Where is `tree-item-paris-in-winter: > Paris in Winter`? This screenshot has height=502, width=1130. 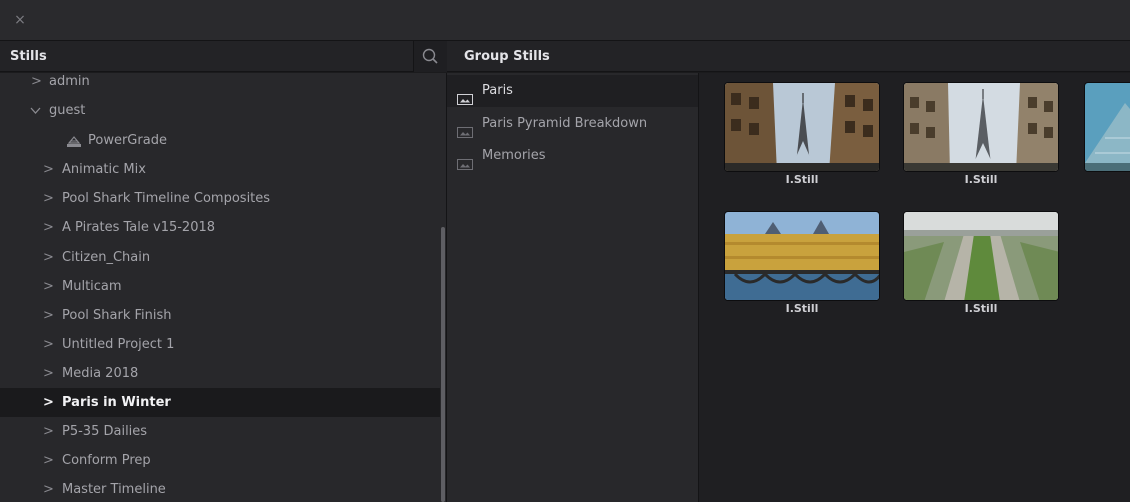 tree-item-paris-in-winter: > Paris in Winter is located at coordinates (220, 402).